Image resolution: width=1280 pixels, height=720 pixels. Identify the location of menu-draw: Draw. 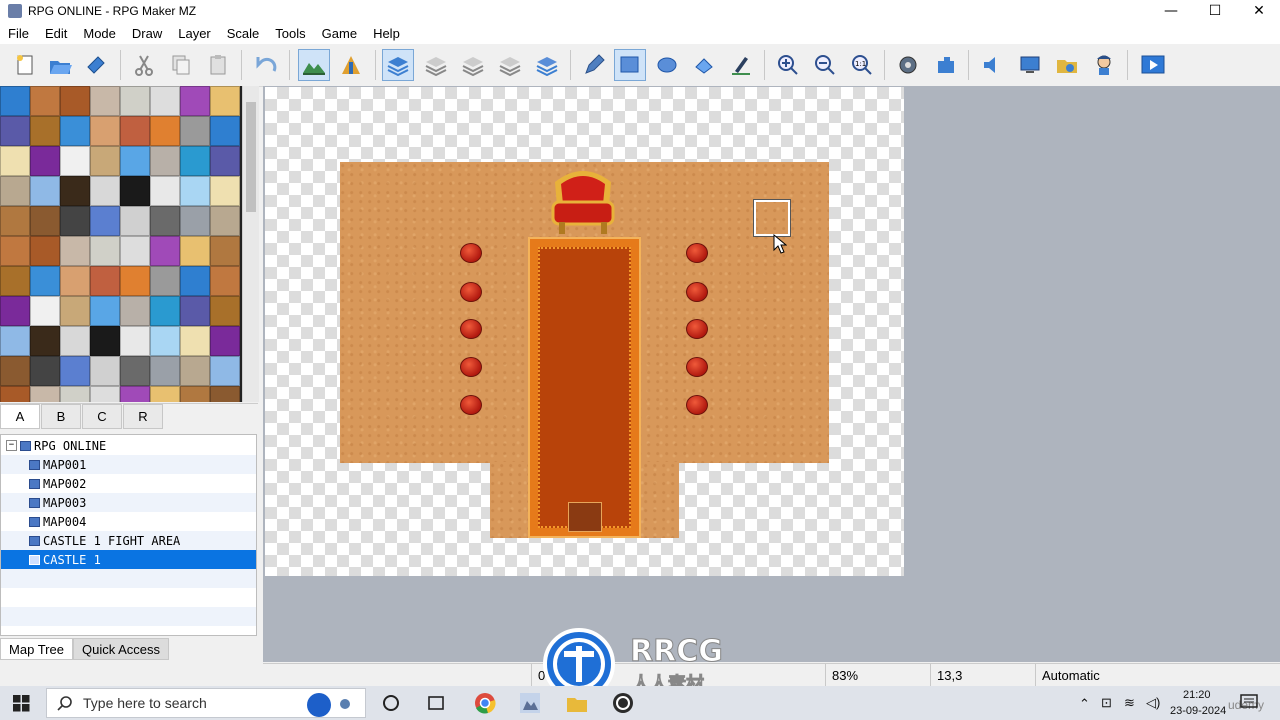
(147, 33).